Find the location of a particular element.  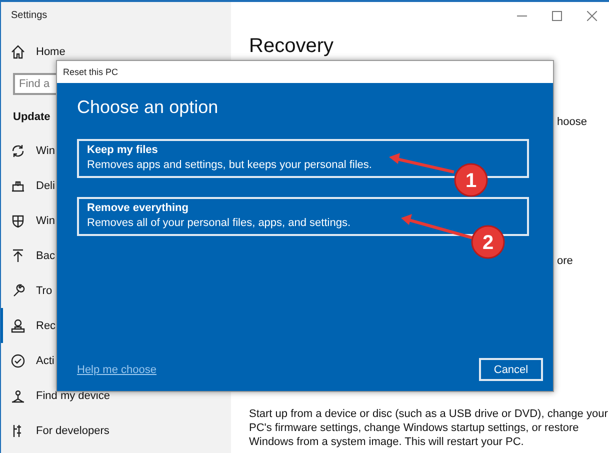

description-text: Start up from a device or disc (such as a USB drive or DVD), change your PC's firmware settings, change Windows startup settings, or restore Windows from a system image. This will restart your PC. is located at coordinates (429, 428).